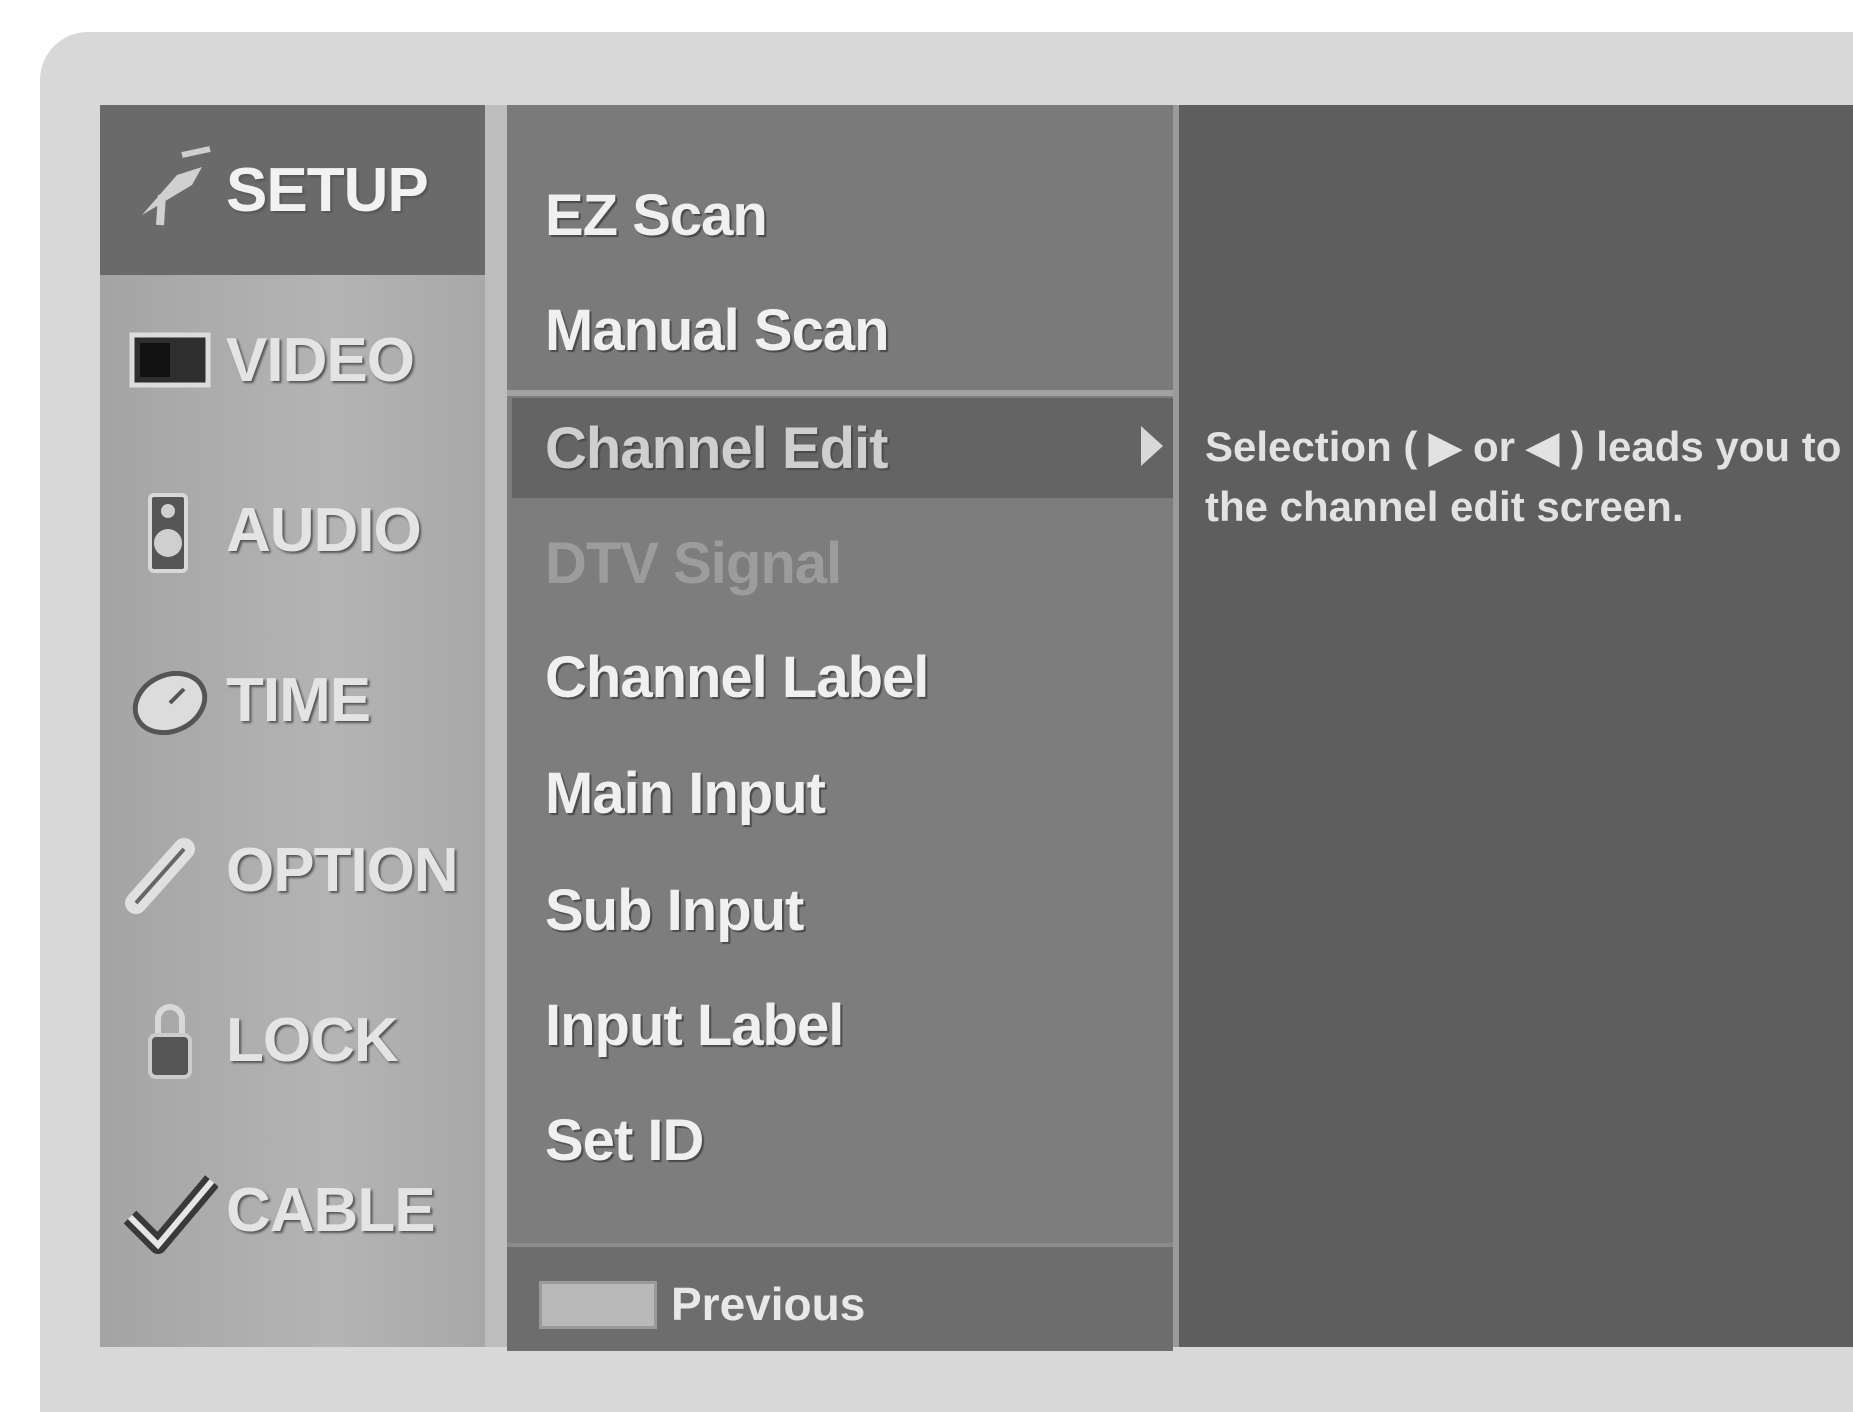  What do you see at coordinates (496, 726) in the screenshot?
I see `sidebar-separator` at bounding box center [496, 726].